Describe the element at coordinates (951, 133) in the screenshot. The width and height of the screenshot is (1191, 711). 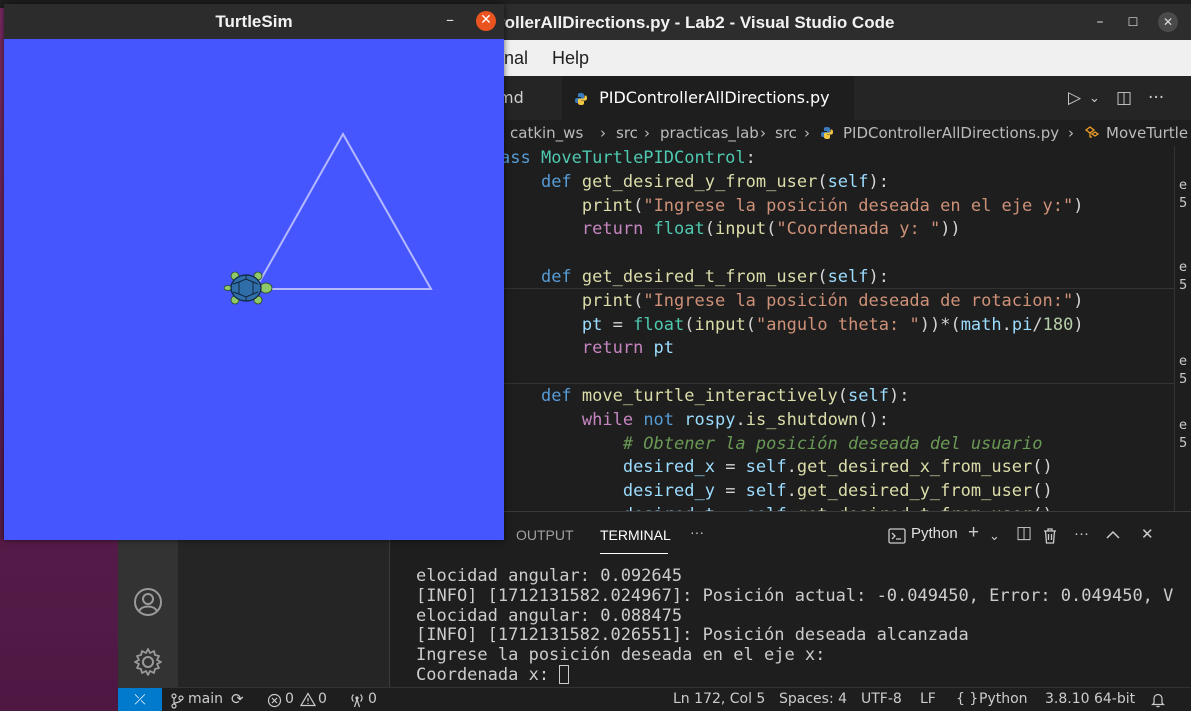
I see `breadcrumb-file: PIDControllerAllDirections.py` at that location.